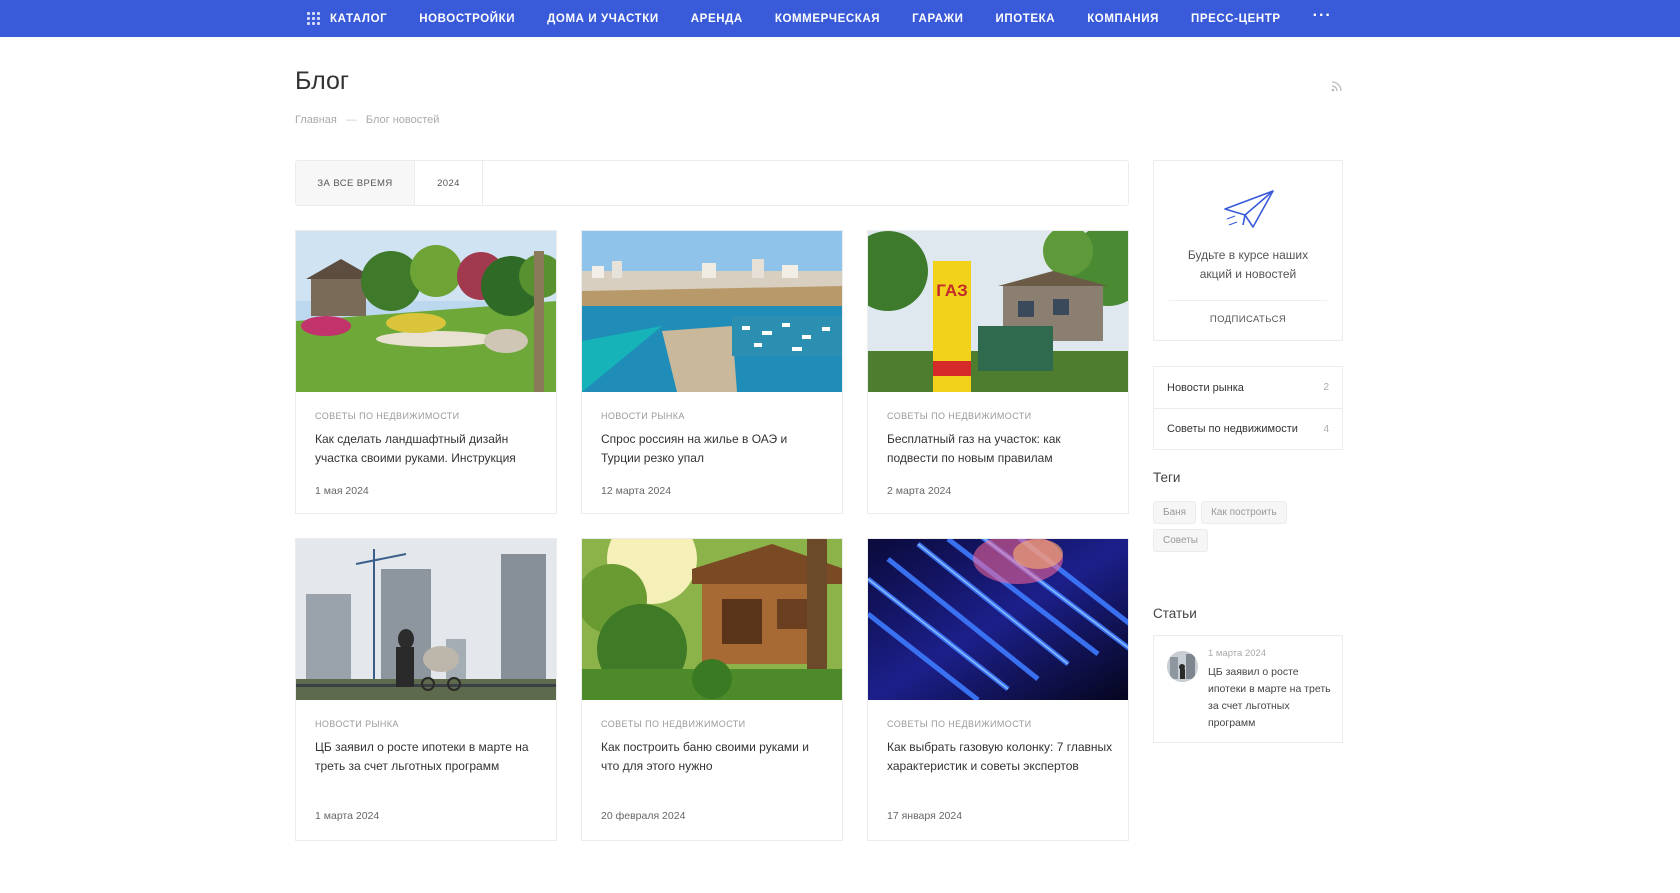 The image size is (1680, 893). I want to click on post-image-landscape, so click(426, 311).